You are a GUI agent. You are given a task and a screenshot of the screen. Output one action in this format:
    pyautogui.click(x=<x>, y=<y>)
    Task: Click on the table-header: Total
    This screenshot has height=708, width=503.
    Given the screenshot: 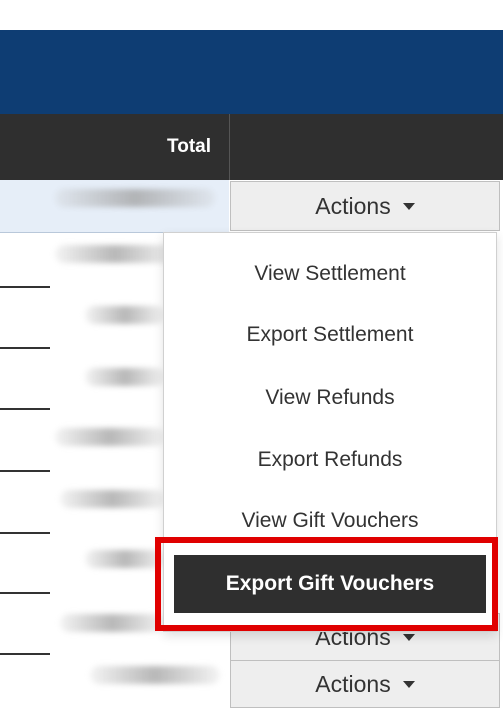 What is the action you would take?
    pyautogui.click(x=251, y=147)
    